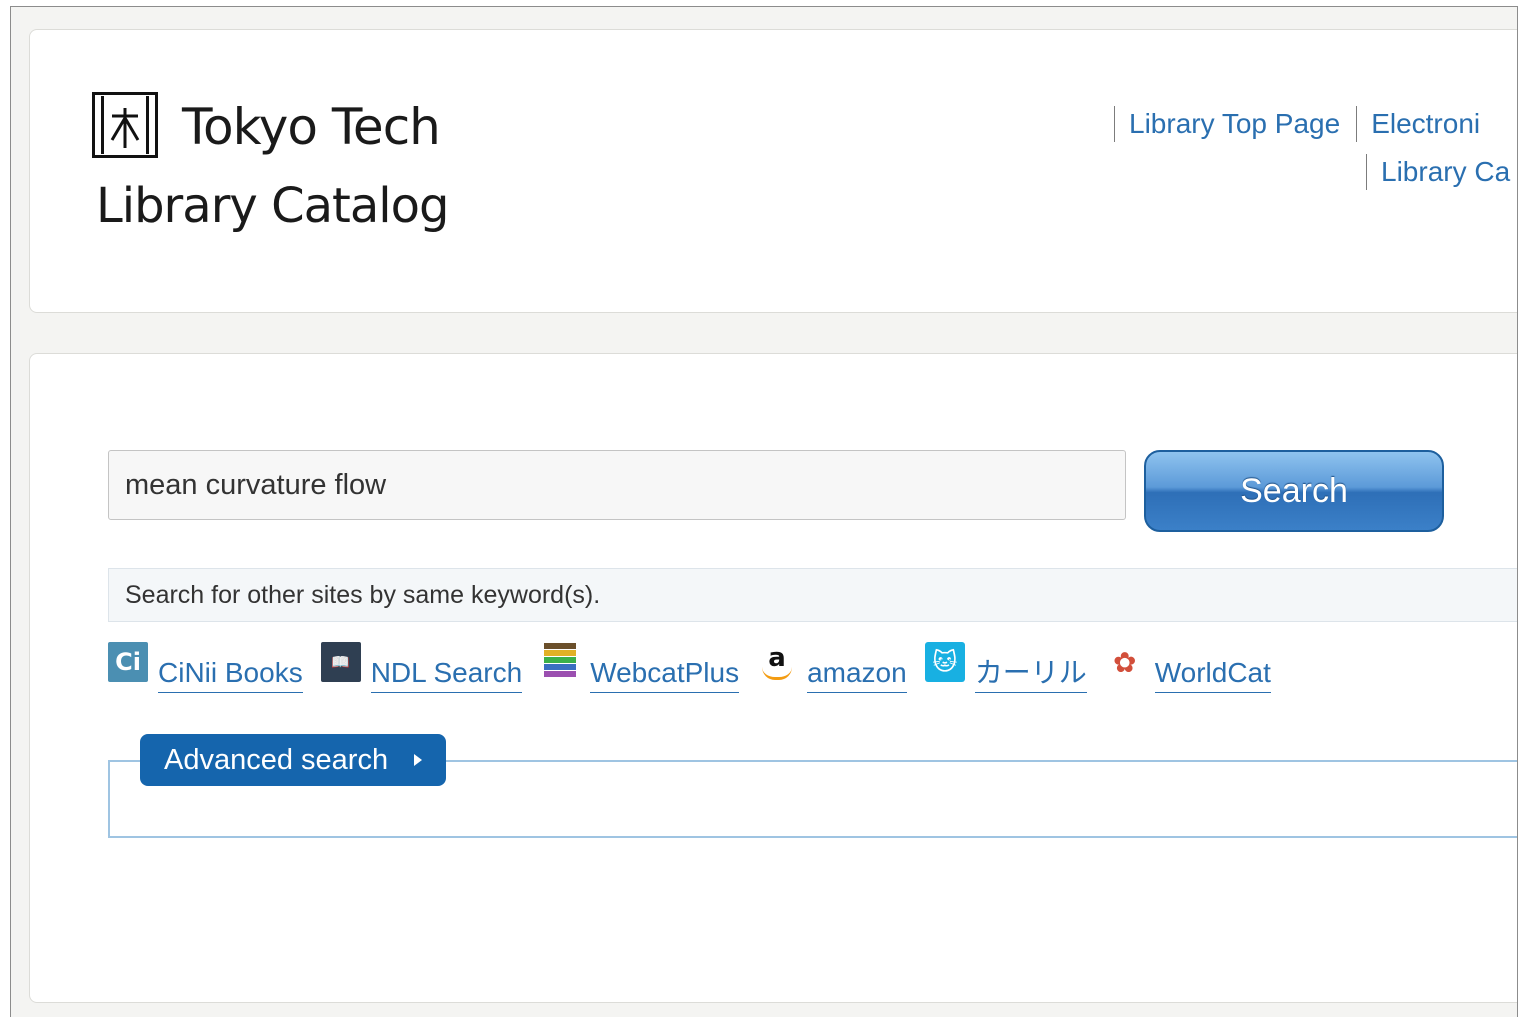 The image size is (1518, 1017). I want to click on amazon-icon: a, so click(777, 662).